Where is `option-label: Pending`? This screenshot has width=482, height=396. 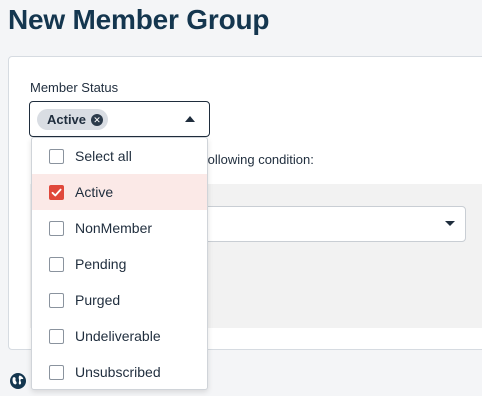
option-label: Pending is located at coordinates (101, 264).